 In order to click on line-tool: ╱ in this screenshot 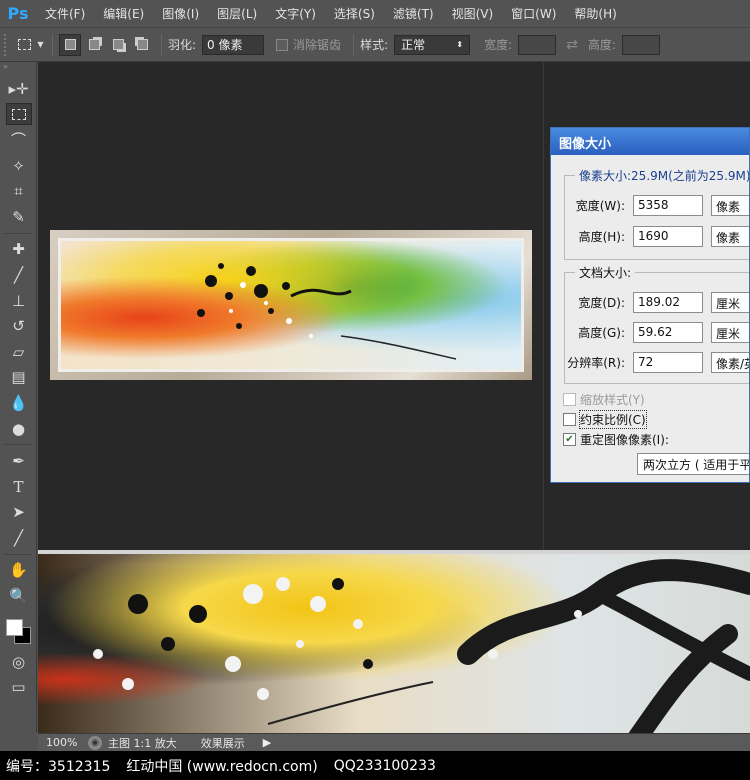, I will do `click(18, 538)`.